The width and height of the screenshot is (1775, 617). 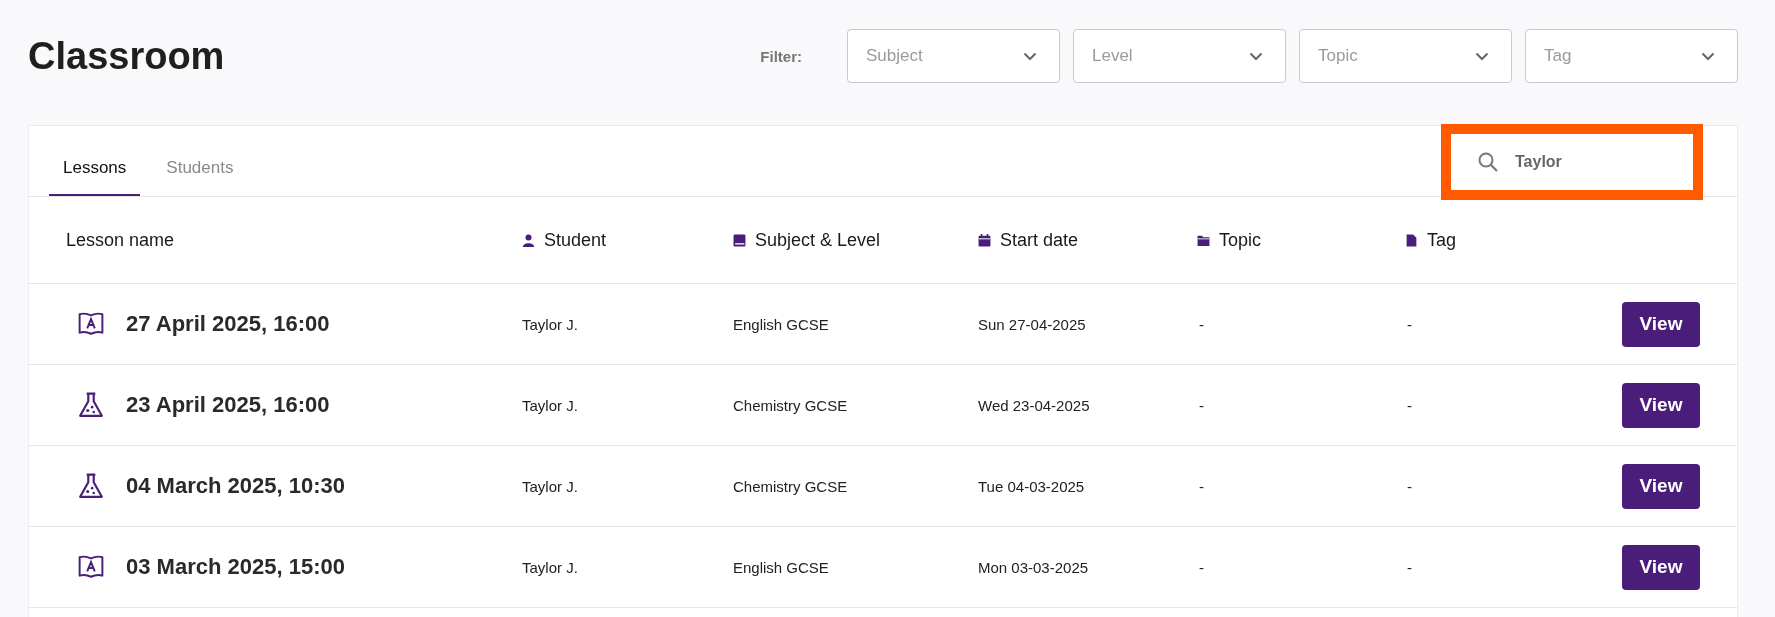 What do you see at coordinates (1032, 486) in the screenshot?
I see `date-cell-text: Tue 04-03-2025` at bounding box center [1032, 486].